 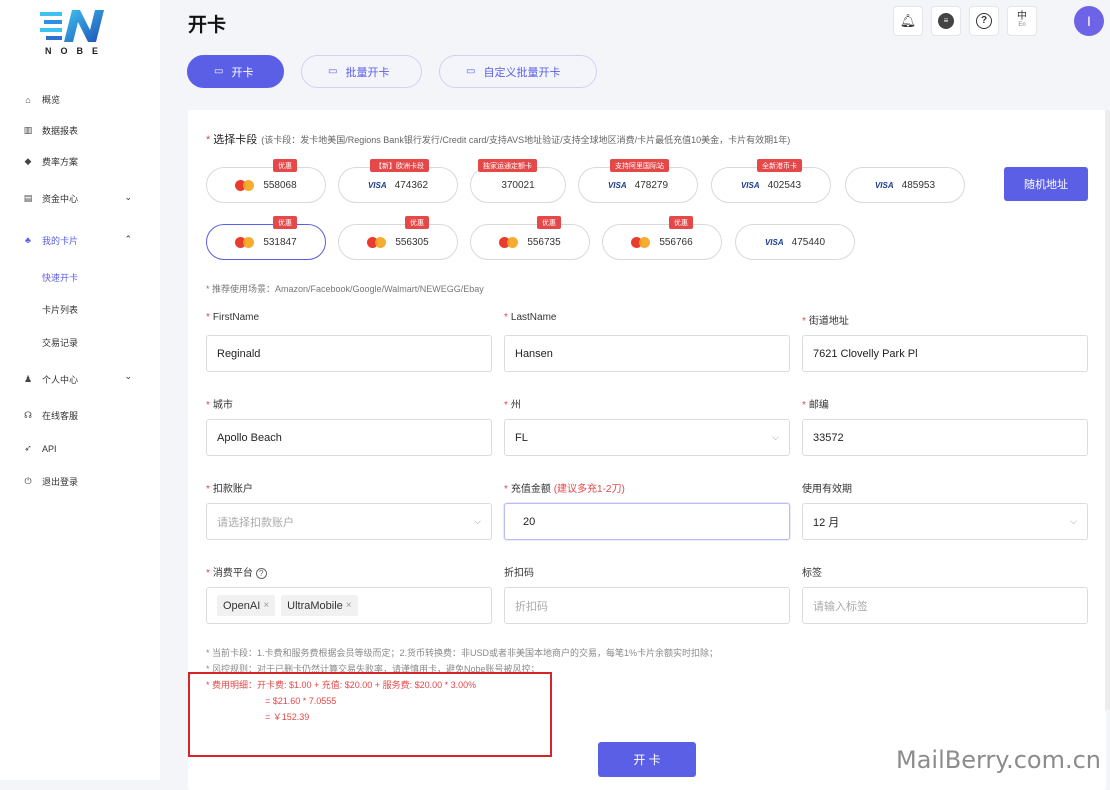 What do you see at coordinates (80, 448) in the screenshot?
I see `sidebar-item-api: ➶ API` at bounding box center [80, 448].